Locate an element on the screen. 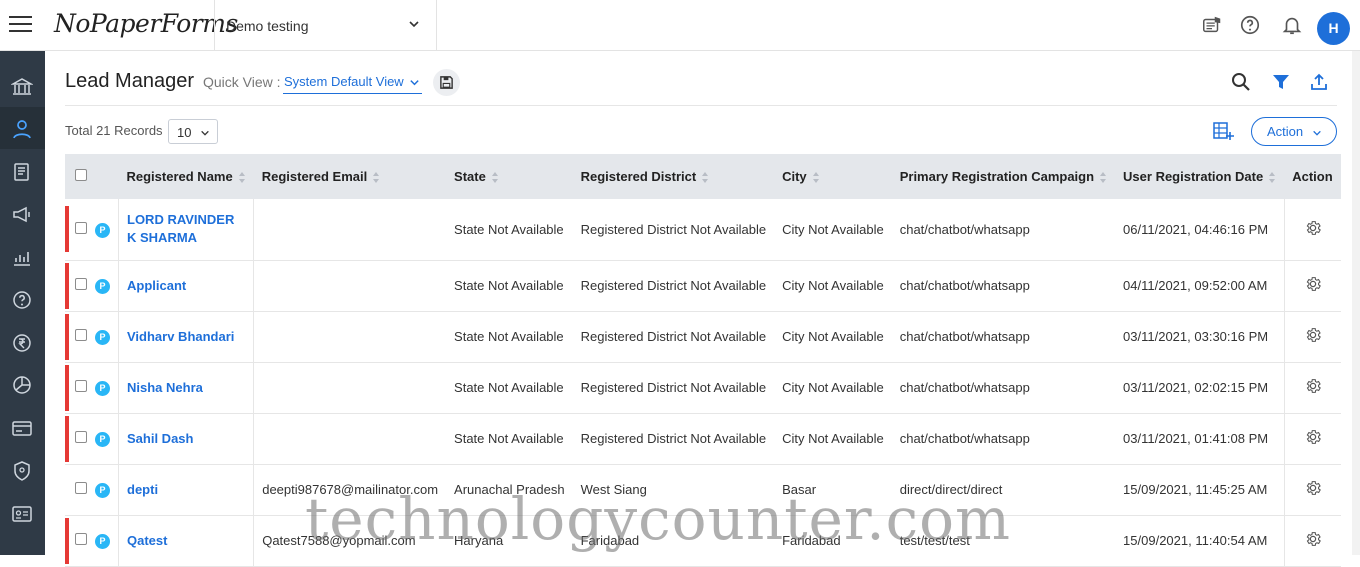 The width and height of the screenshot is (1360, 567). lead-name-link: Sahil Dash is located at coordinates (160, 438).